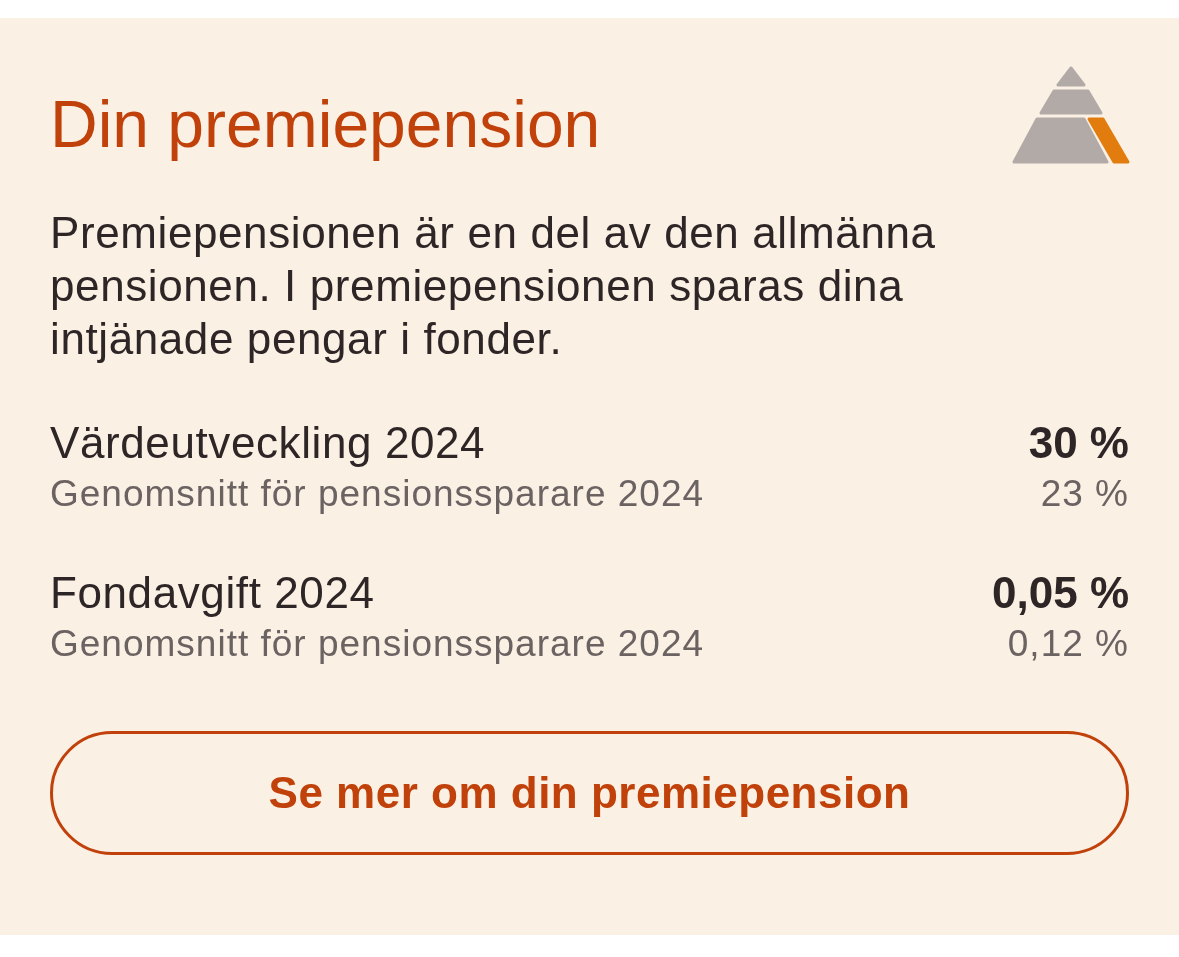 The width and height of the screenshot is (1179, 957). I want to click on description-text: Premiepensionen är en del av den allmänna pensionen. I premiepensionen sparas dina intjänade pengar i fonder., so click(493, 286).